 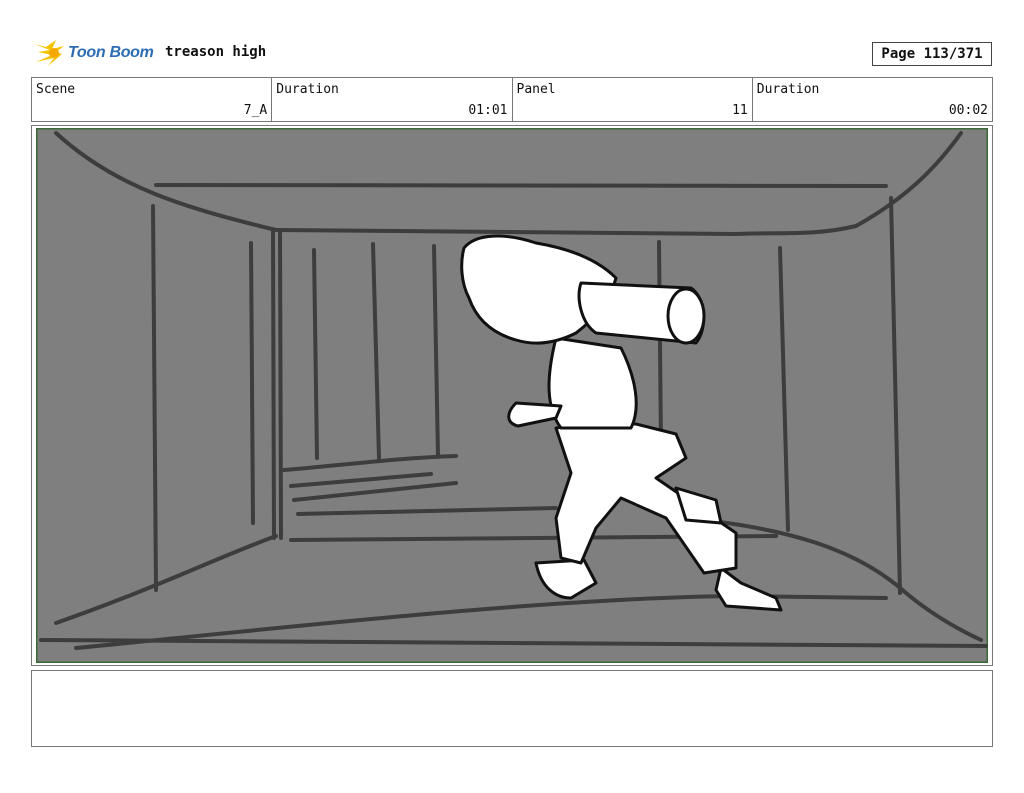 I want to click on scene-label: Scene, so click(x=56, y=89).